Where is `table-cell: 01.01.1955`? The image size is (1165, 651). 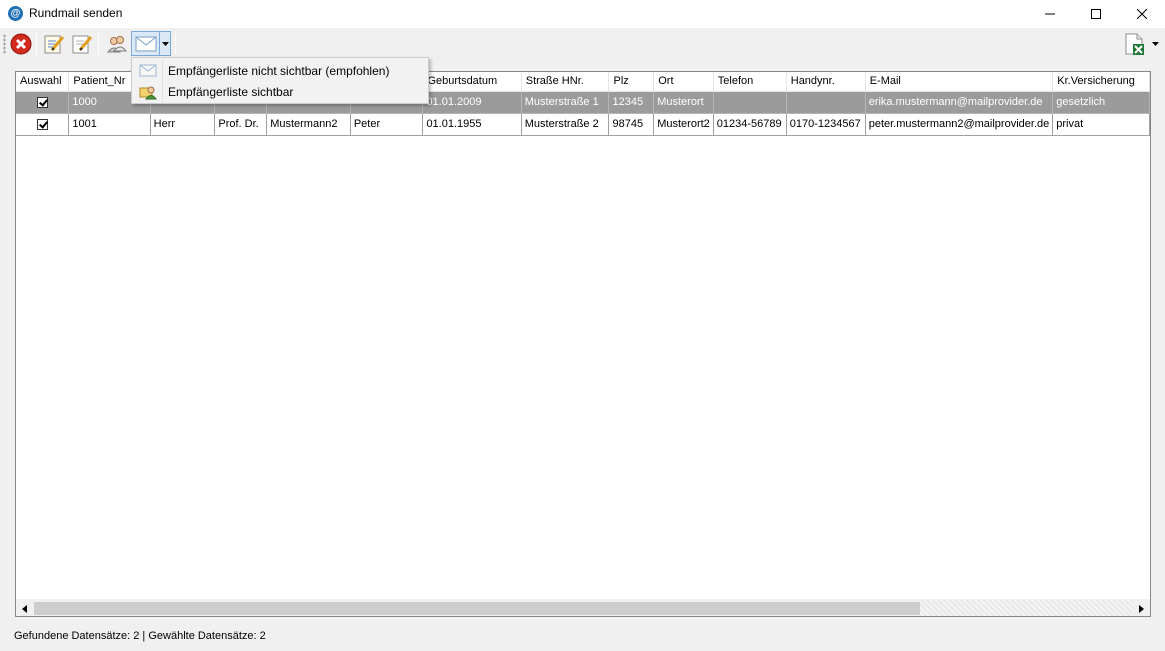
table-cell: 01.01.1955 is located at coordinates (472, 124).